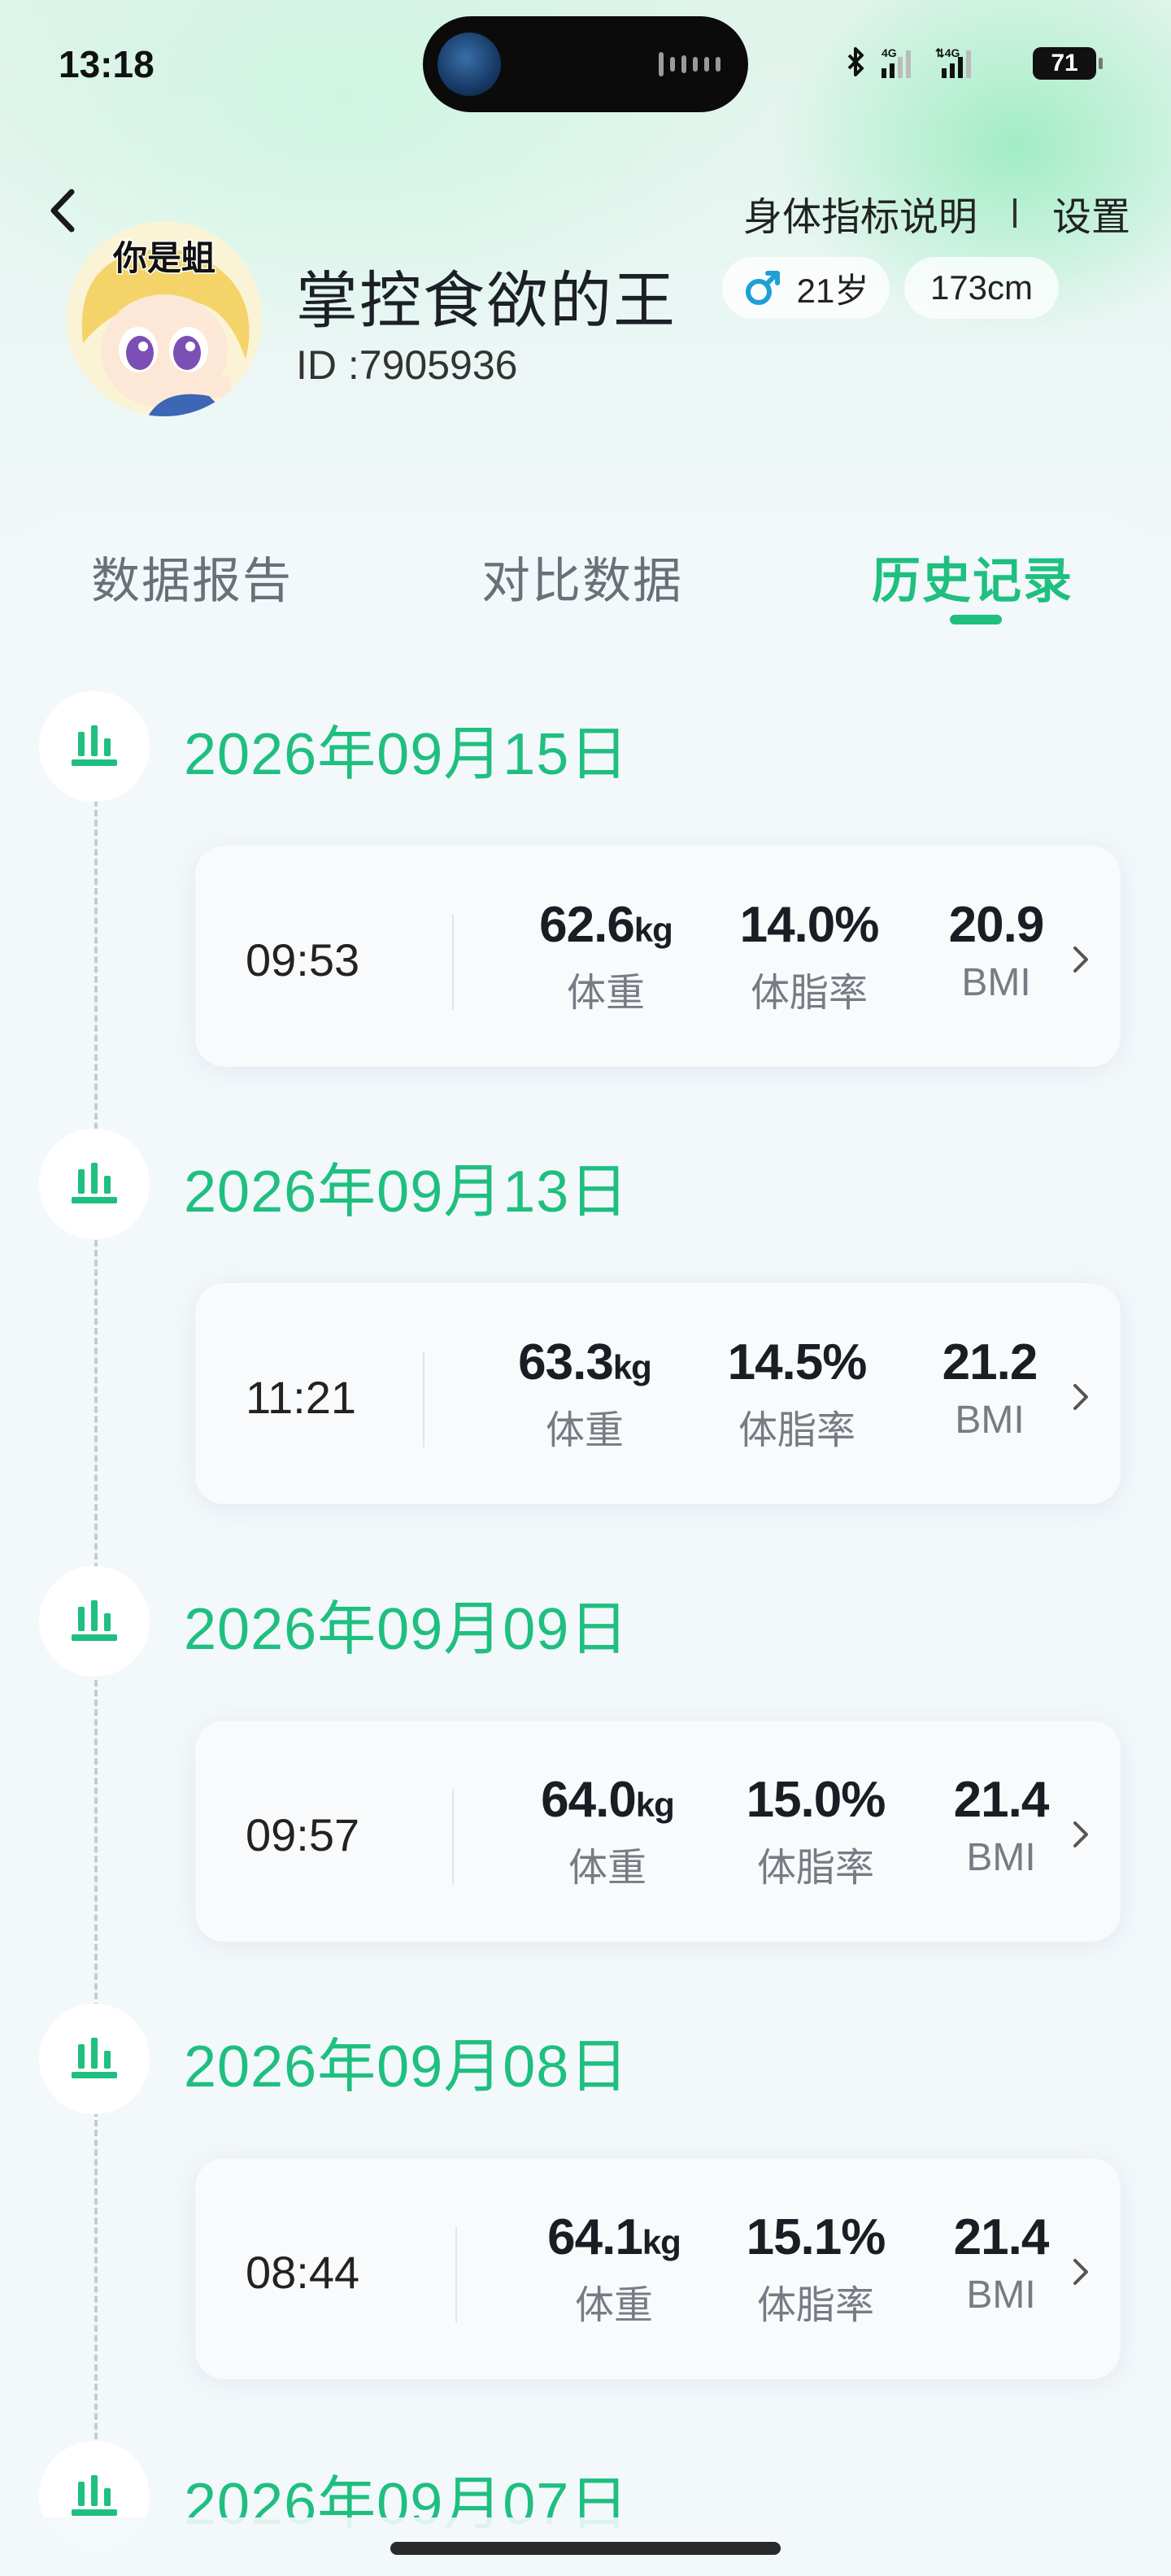 This screenshot has height=2576, width=1171. I want to click on header-links: 身体指标说明 设置, so click(936, 215).